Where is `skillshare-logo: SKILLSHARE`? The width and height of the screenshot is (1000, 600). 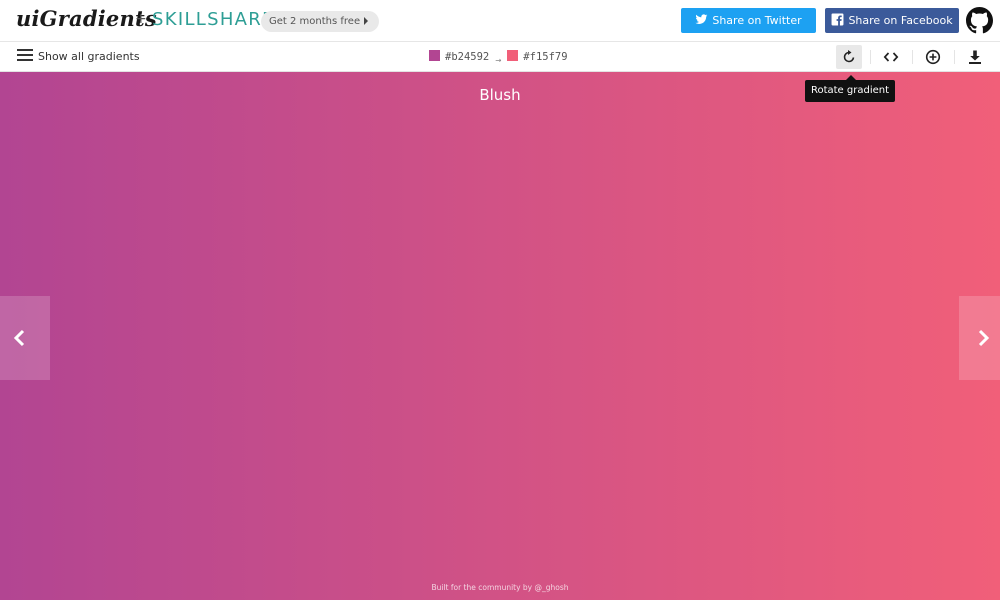 skillshare-logo: SKILLSHARE is located at coordinates (213, 19).